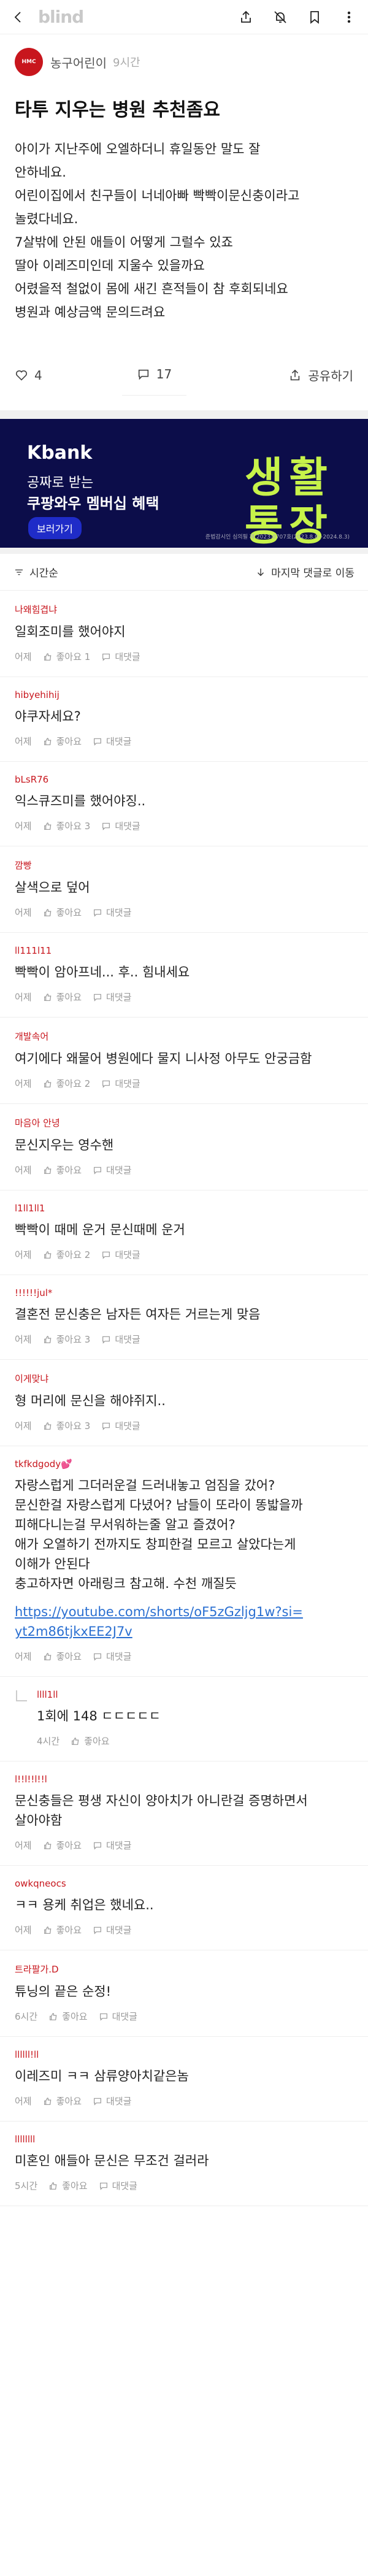 The width and height of the screenshot is (368, 2576). Describe the element at coordinates (184, 2139) in the screenshot. I see `comment-author: llllllll` at that location.